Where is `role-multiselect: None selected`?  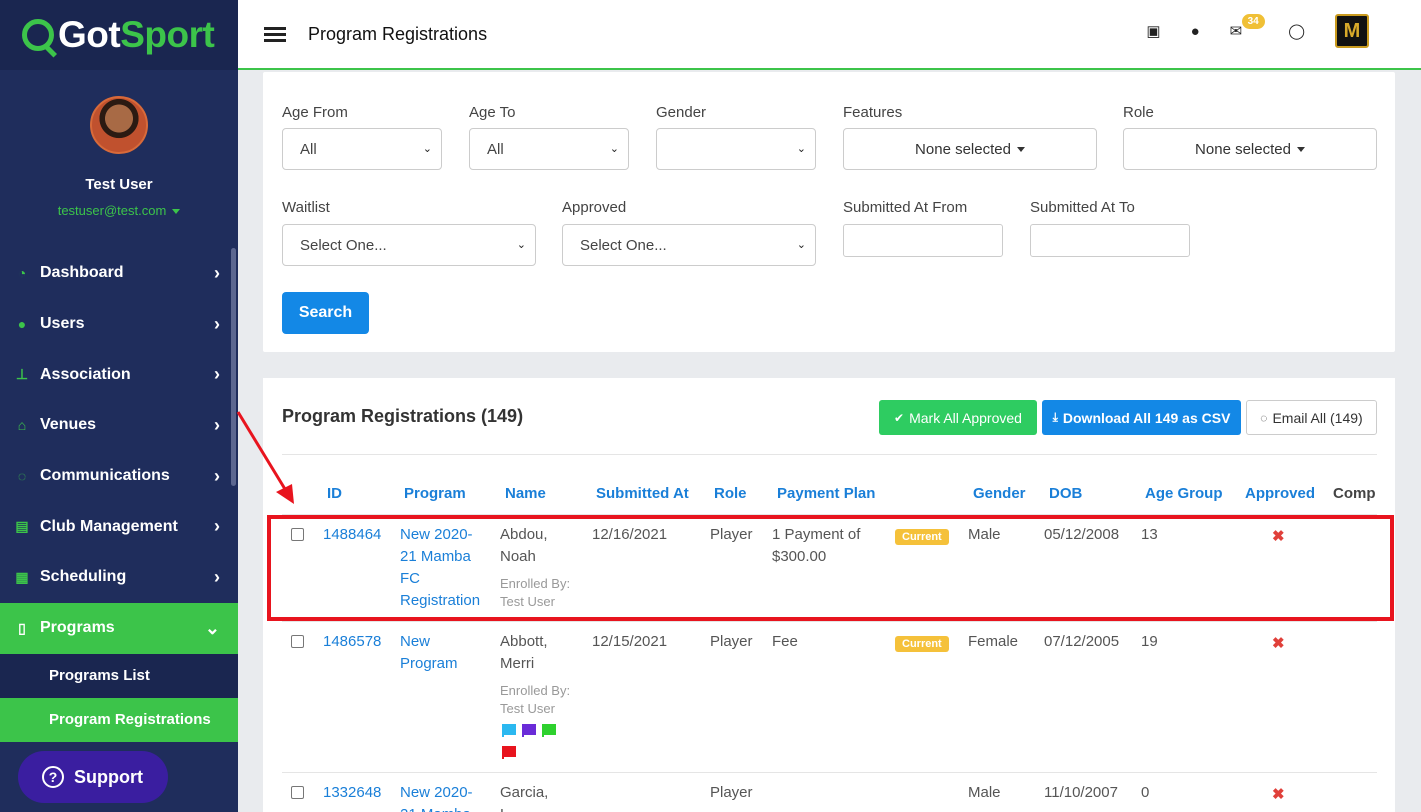 role-multiselect: None selected is located at coordinates (1250, 149).